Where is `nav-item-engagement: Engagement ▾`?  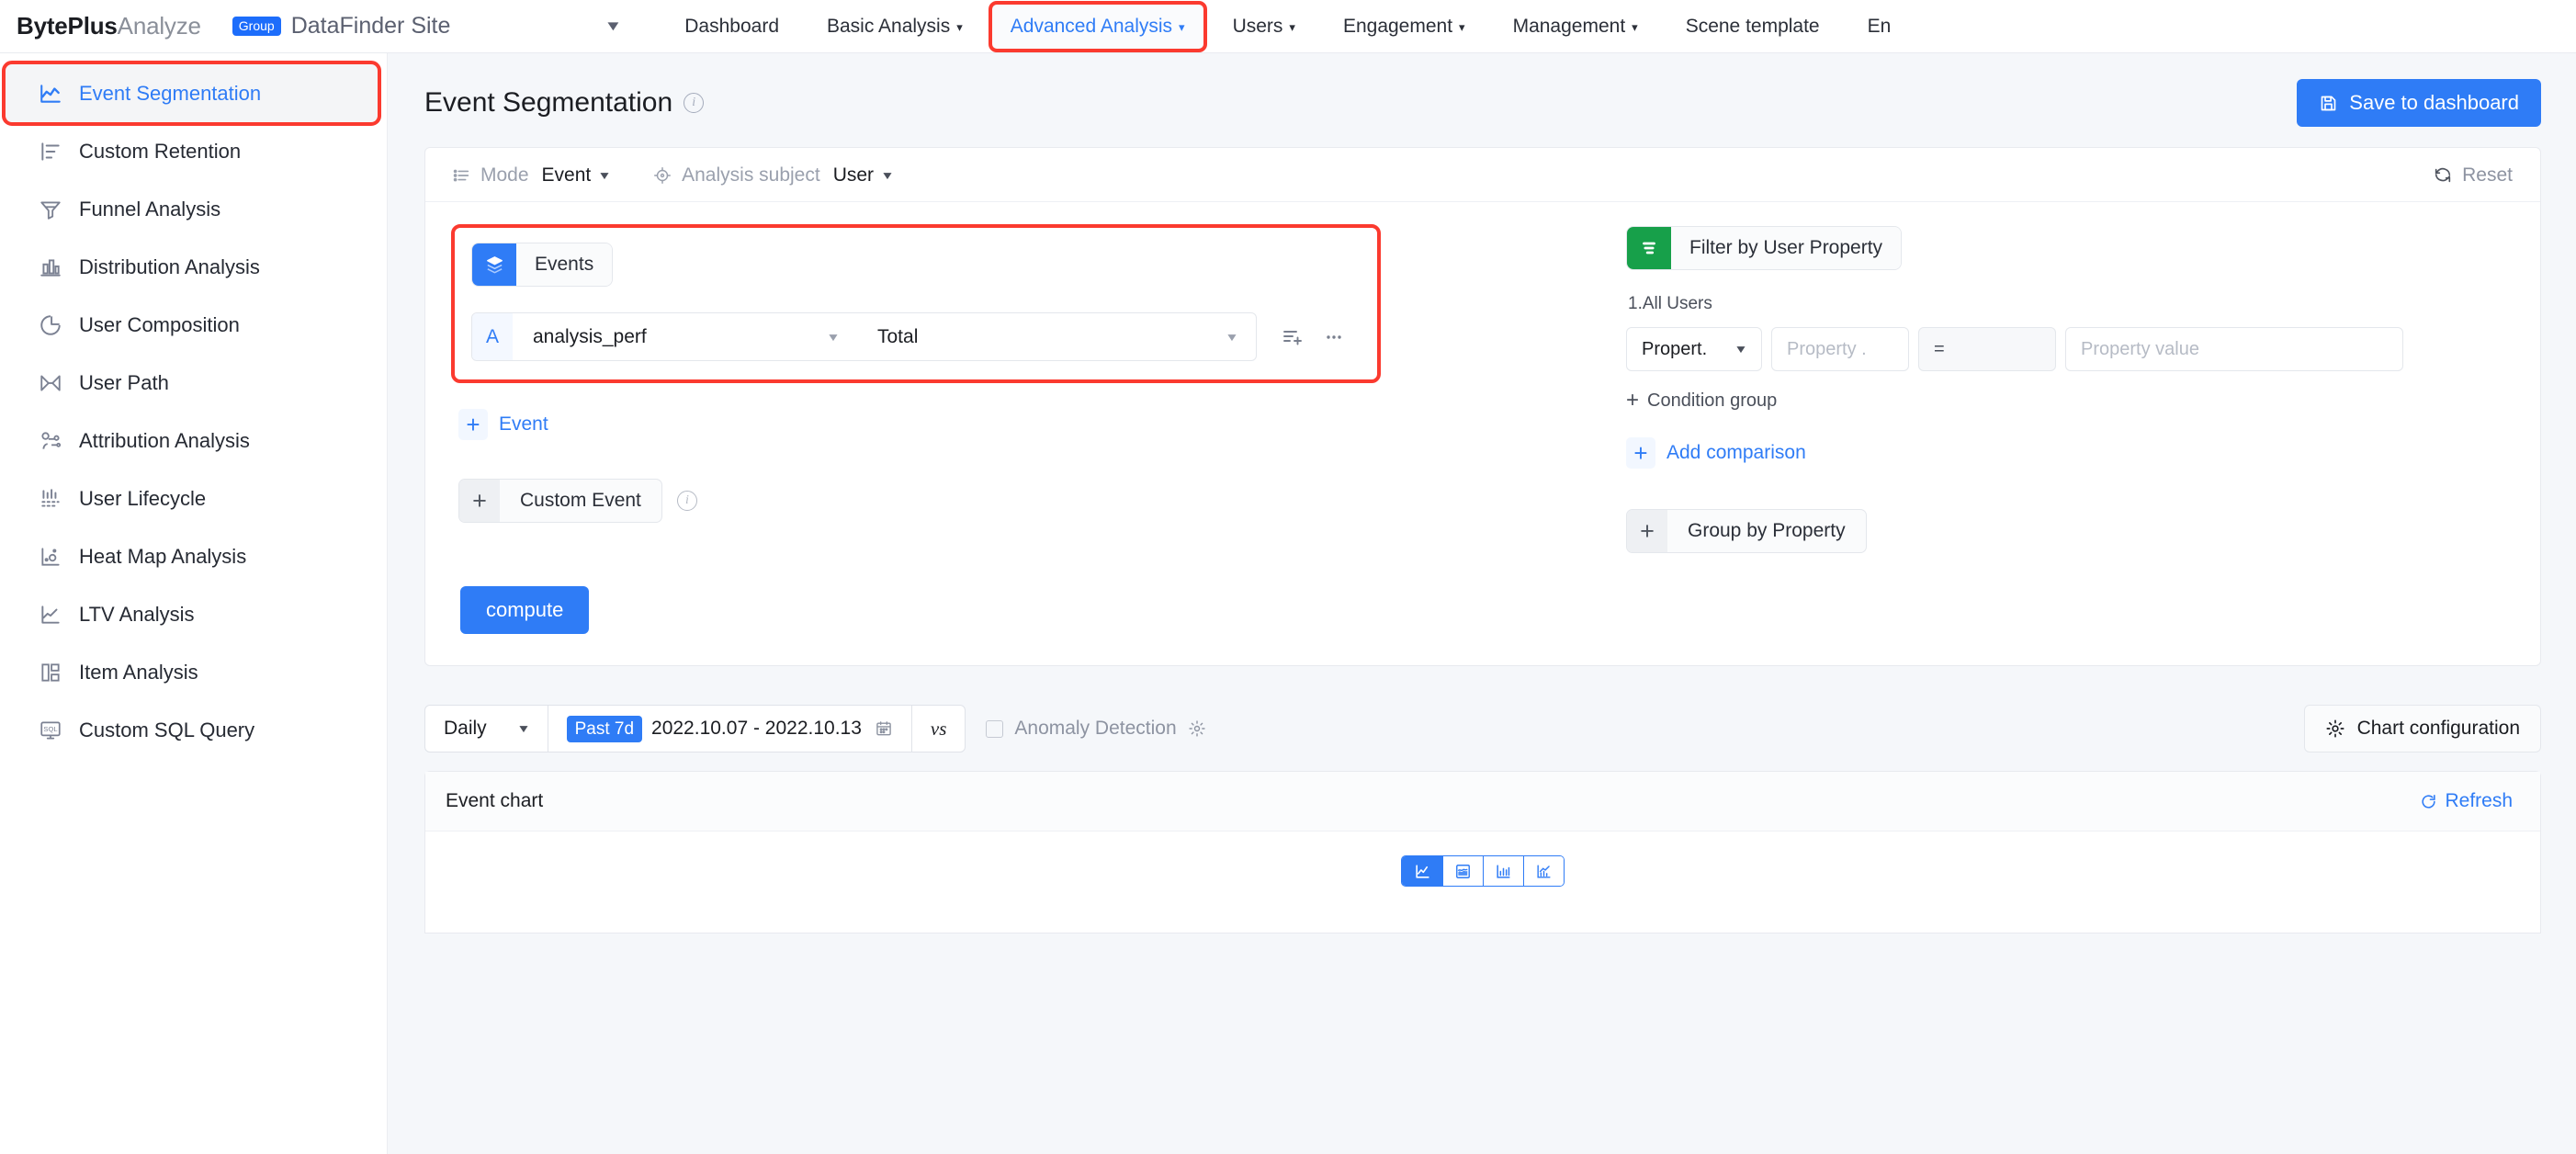 nav-item-engagement: Engagement ▾ is located at coordinates (1404, 26).